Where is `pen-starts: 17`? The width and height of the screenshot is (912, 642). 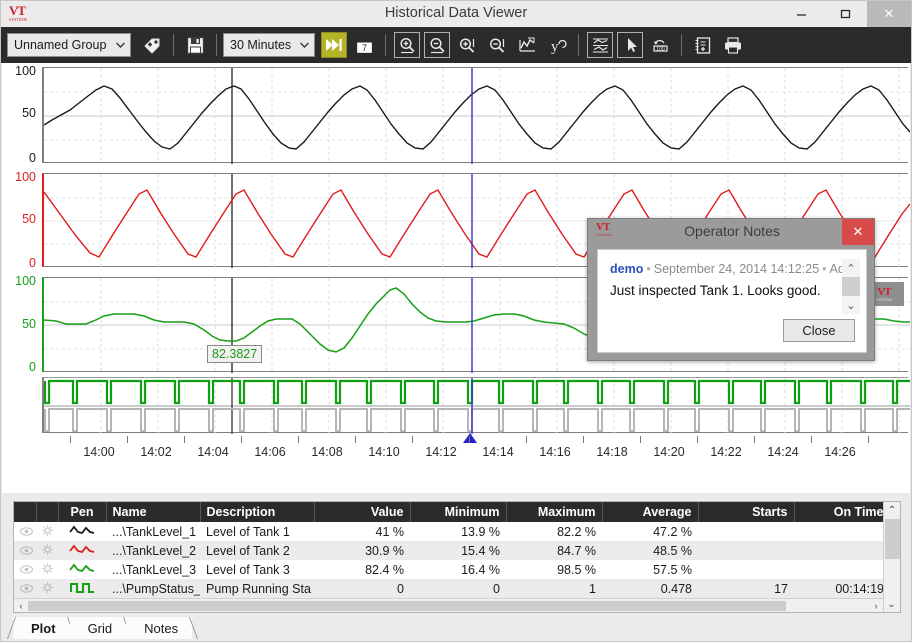
pen-starts: 17 is located at coordinates (746, 588).